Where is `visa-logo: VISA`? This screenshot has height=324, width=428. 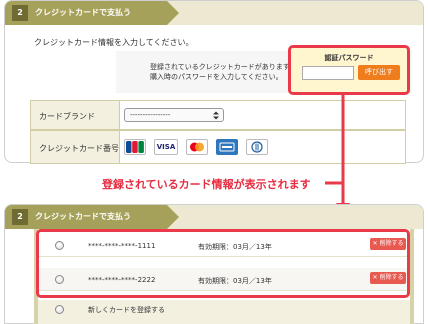
visa-logo: VISA is located at coordinates (166, 147).